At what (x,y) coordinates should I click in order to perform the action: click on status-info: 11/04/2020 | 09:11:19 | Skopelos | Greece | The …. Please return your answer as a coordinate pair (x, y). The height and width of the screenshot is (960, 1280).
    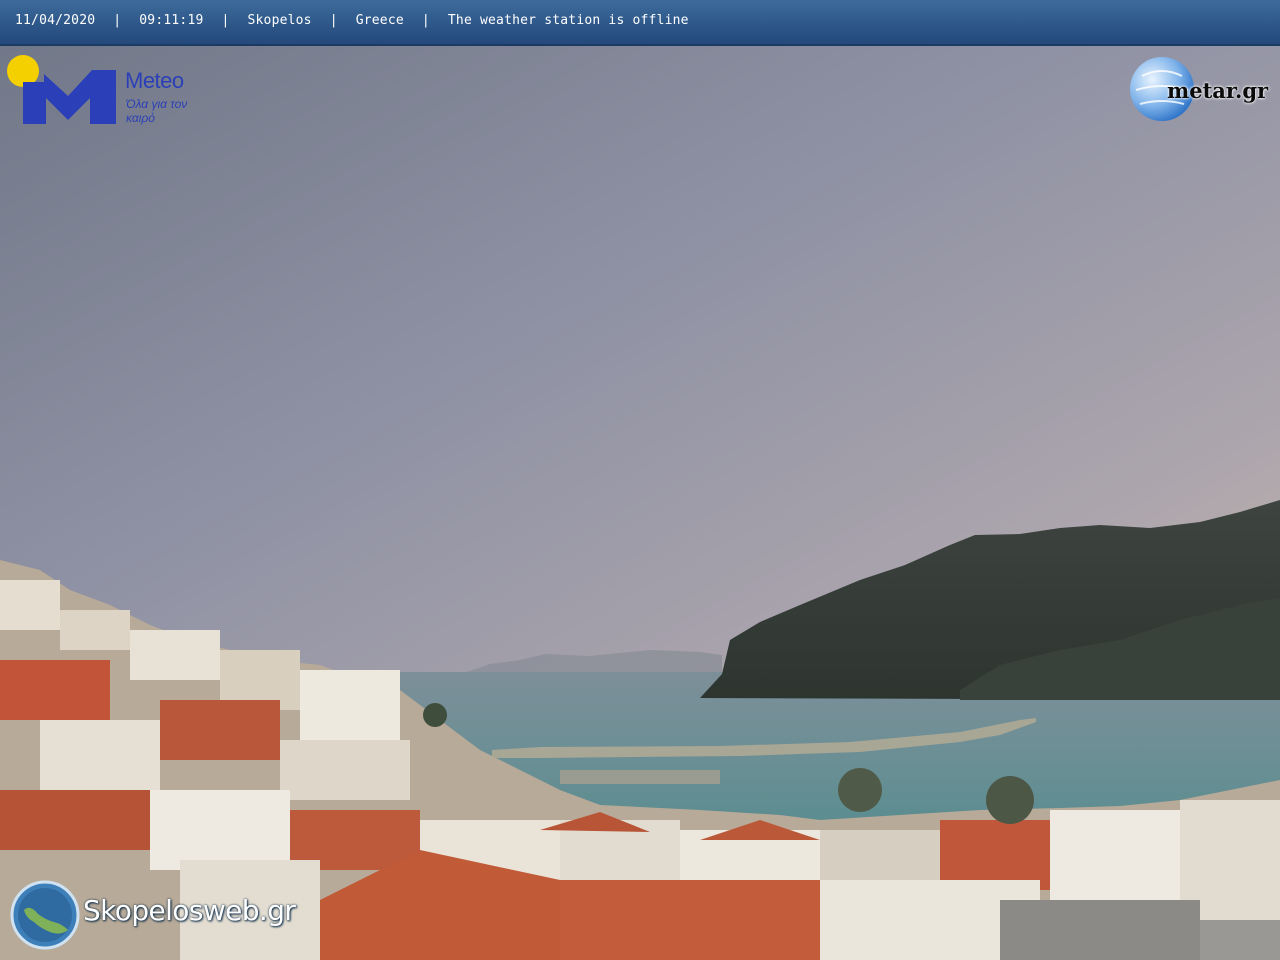
    Looking at the image, I should click on (352, 20).